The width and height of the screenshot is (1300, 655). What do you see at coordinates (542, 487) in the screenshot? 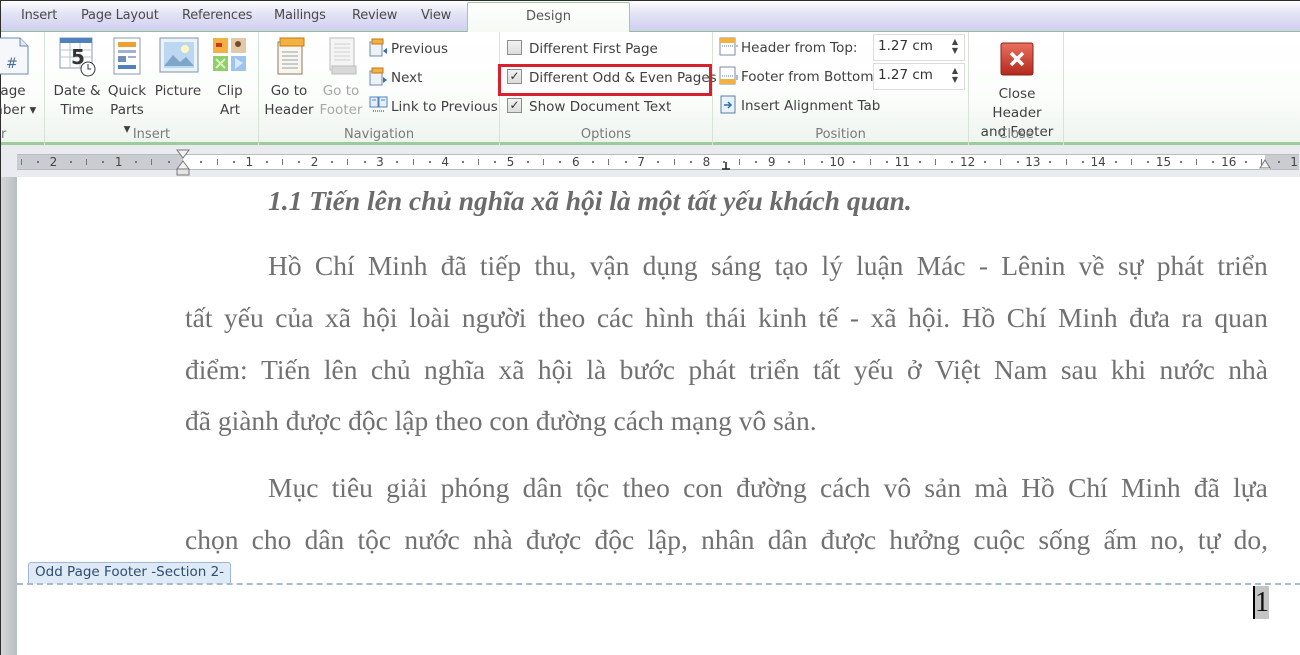
I see `word: dân` at bounding box center [542, 487].